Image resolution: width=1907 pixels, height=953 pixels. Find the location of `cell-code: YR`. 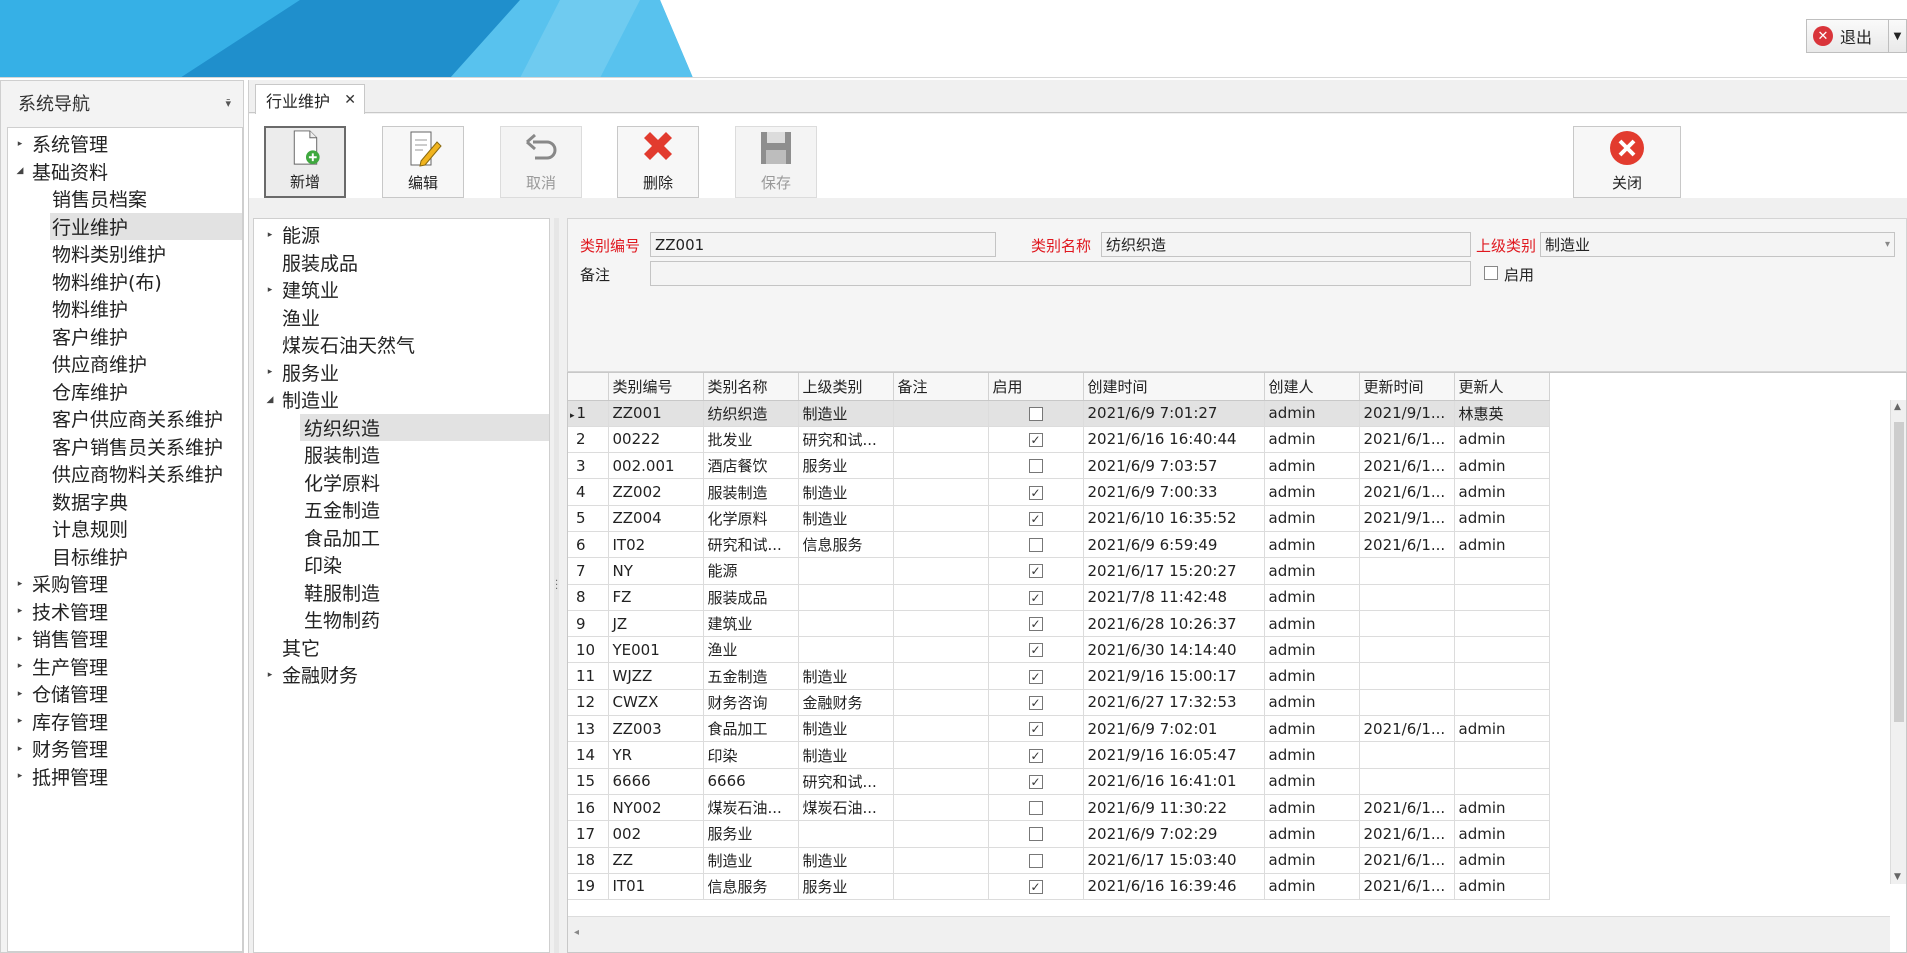

cell-code: YR is located at coordinates (656, 755).